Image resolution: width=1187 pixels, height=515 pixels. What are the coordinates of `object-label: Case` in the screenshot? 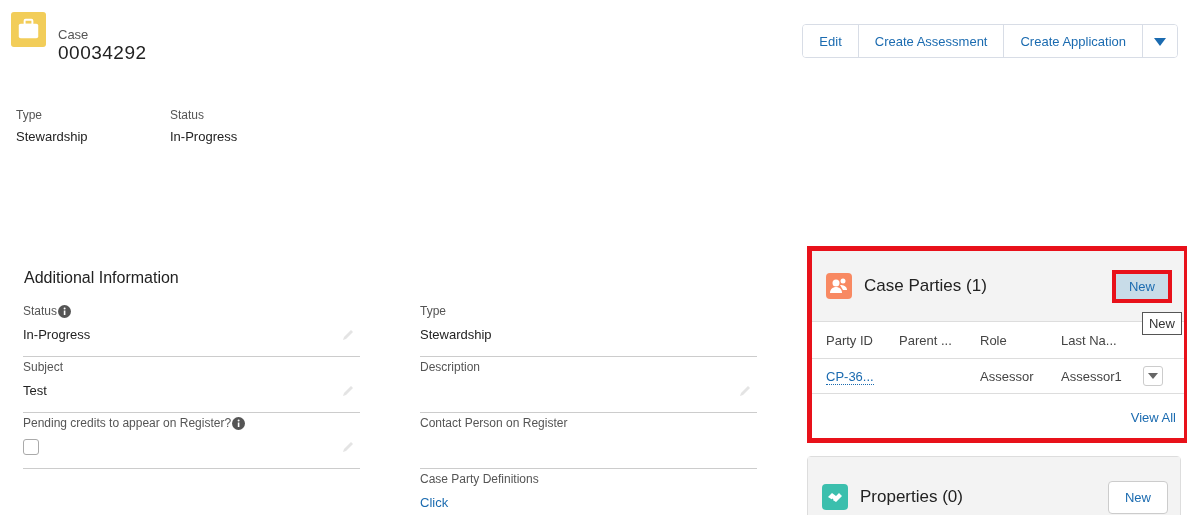 It's located at (74, 34).